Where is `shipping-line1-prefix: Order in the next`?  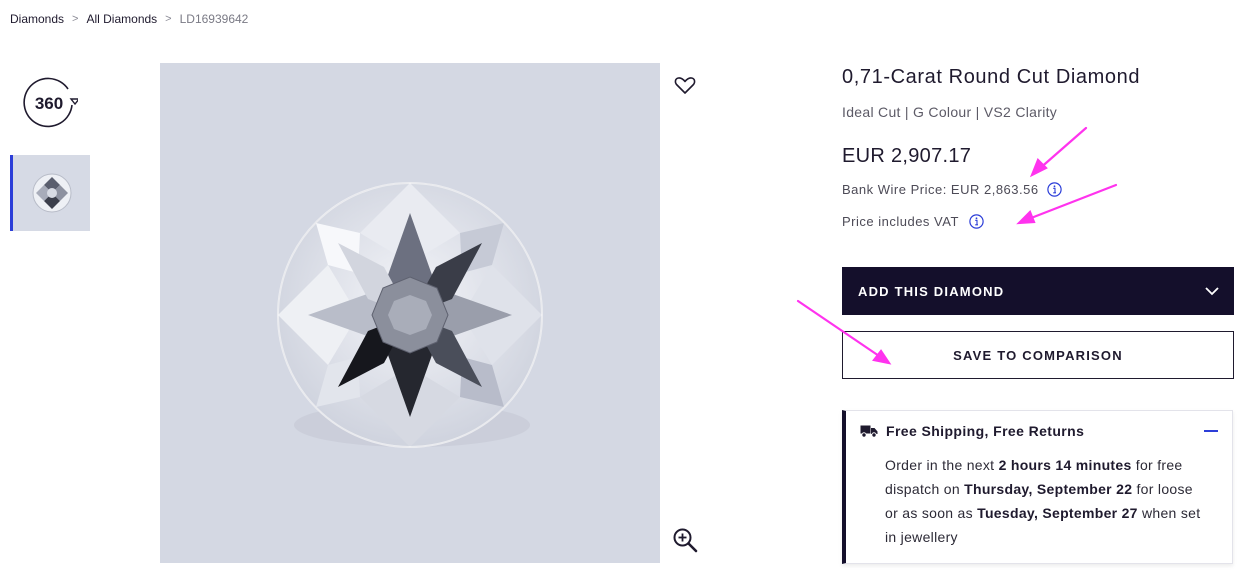
shipping-line1-prefix: Order in the next is located at coordinates (942, 465).